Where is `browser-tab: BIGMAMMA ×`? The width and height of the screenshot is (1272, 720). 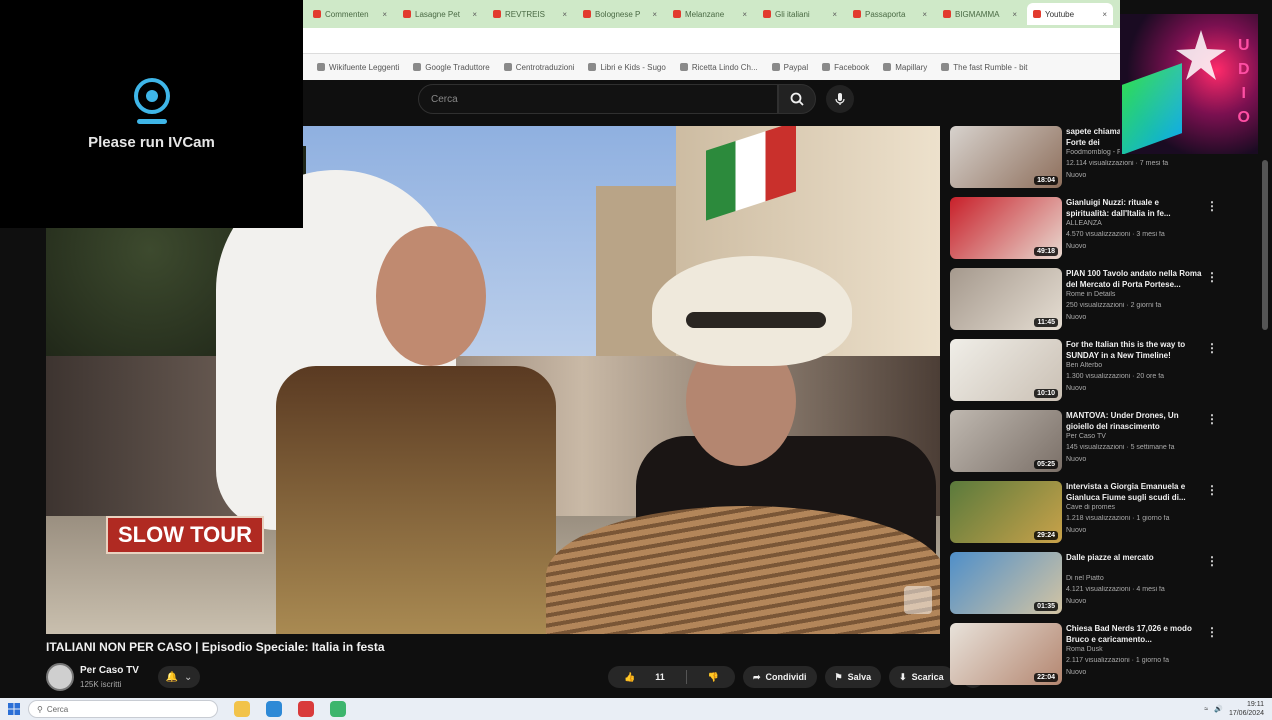 browser-tab: BIGMAMMA × is located at coordinates (980, 14).